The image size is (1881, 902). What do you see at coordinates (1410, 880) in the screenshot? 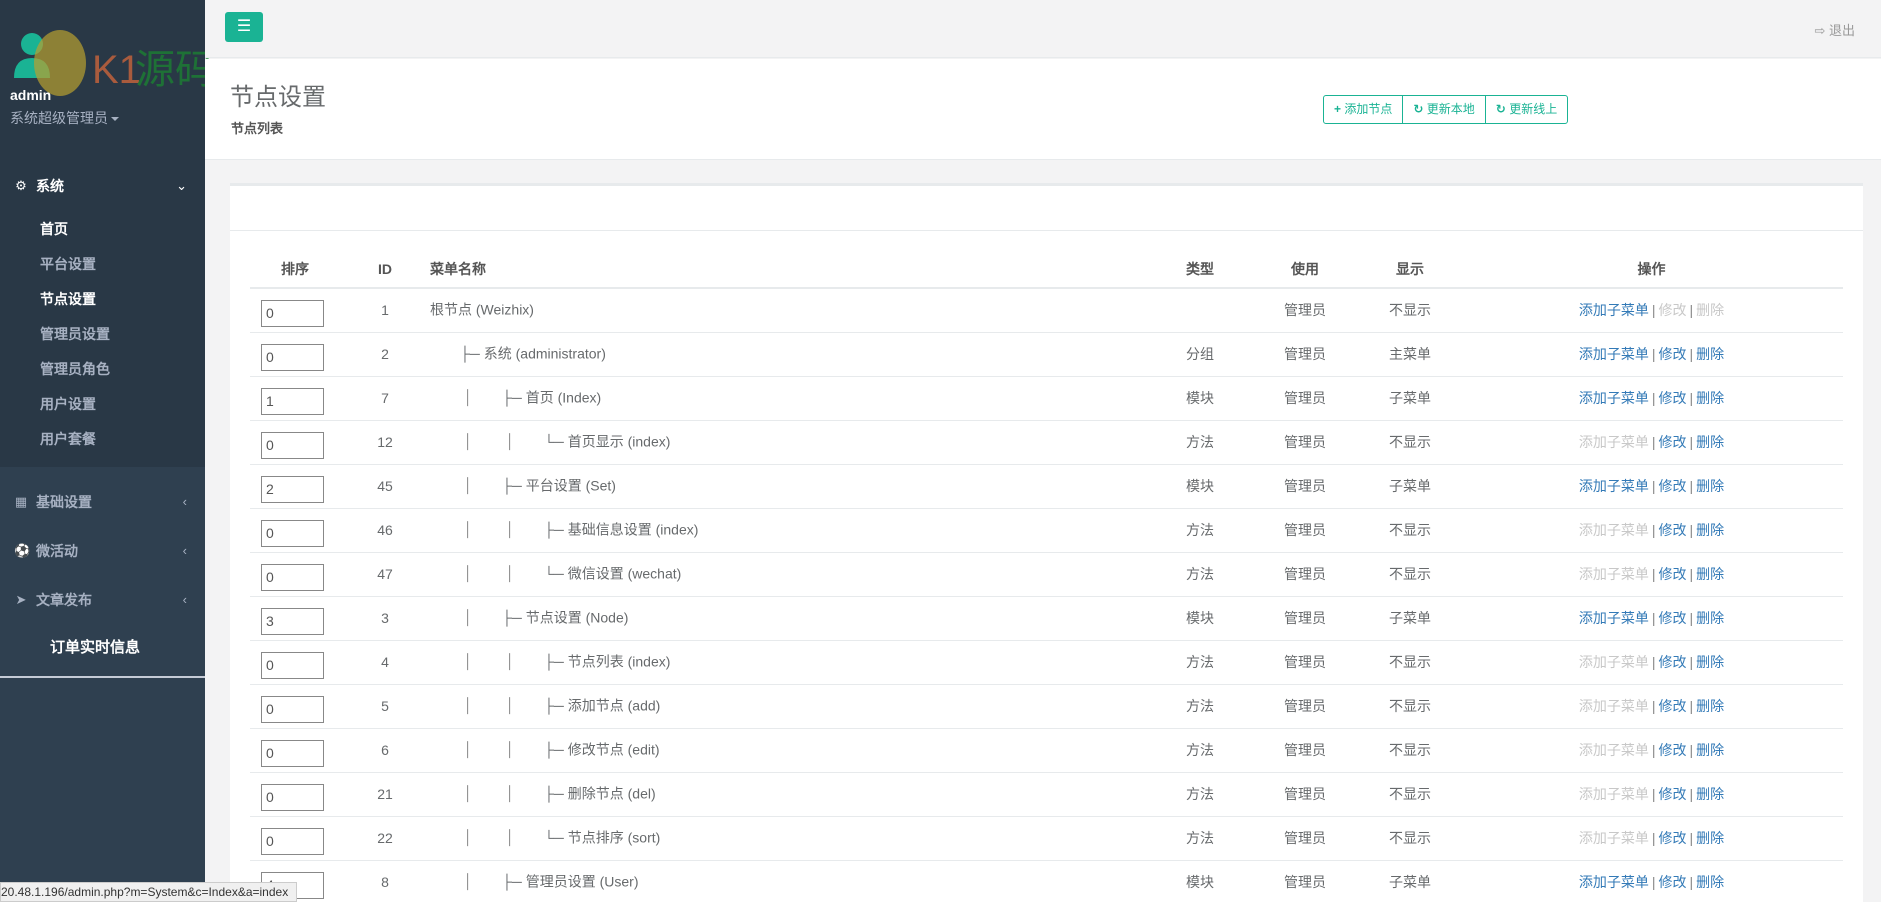
I see `node-display: 子菜单` at bounding box center [1410, 880].